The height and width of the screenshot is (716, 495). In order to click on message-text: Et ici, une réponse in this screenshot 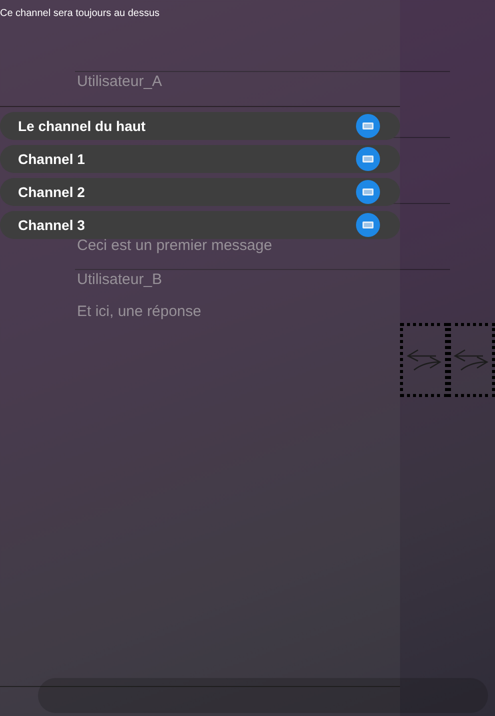, I will do `click(139, 312)`.